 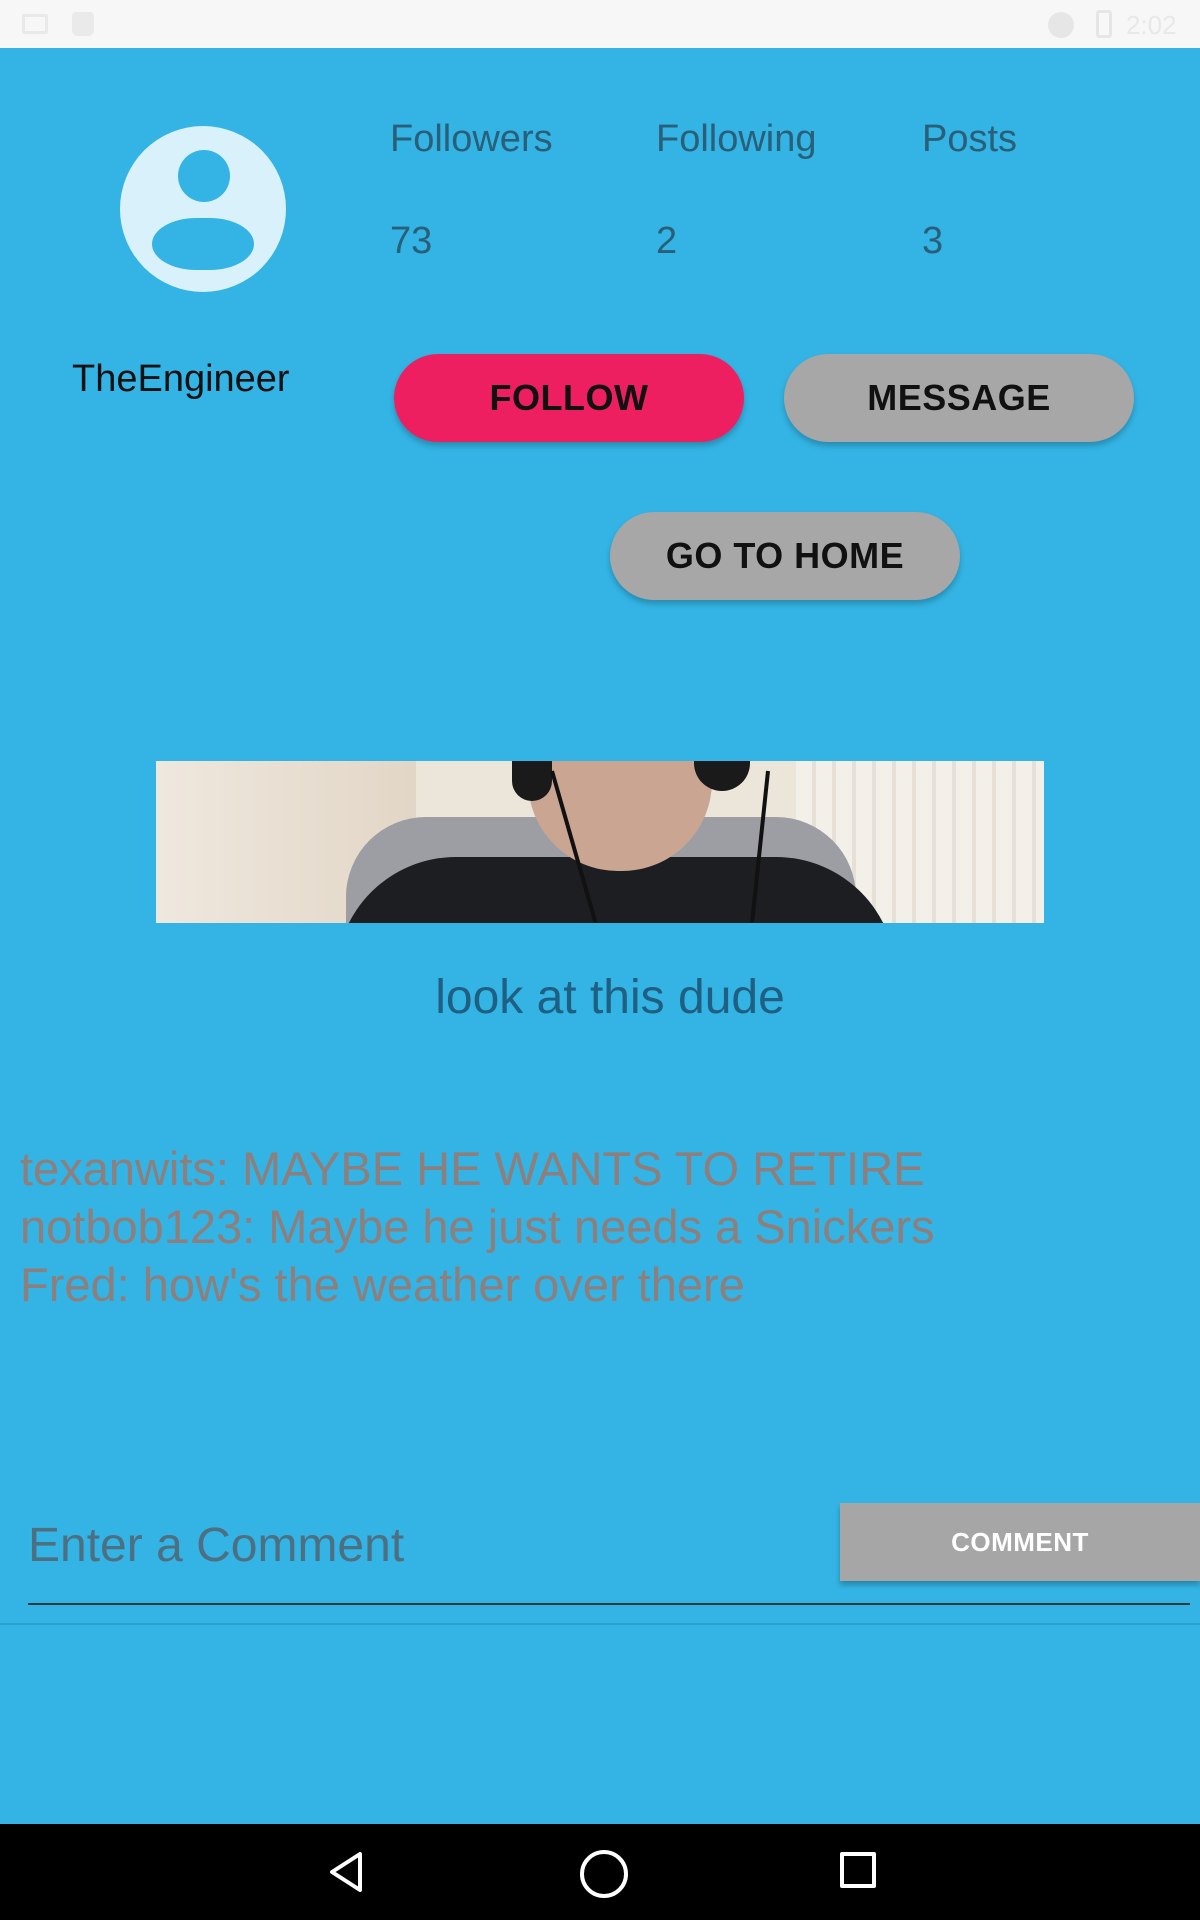 I want to click on posts-count: 3, so click(x=933, y=241).